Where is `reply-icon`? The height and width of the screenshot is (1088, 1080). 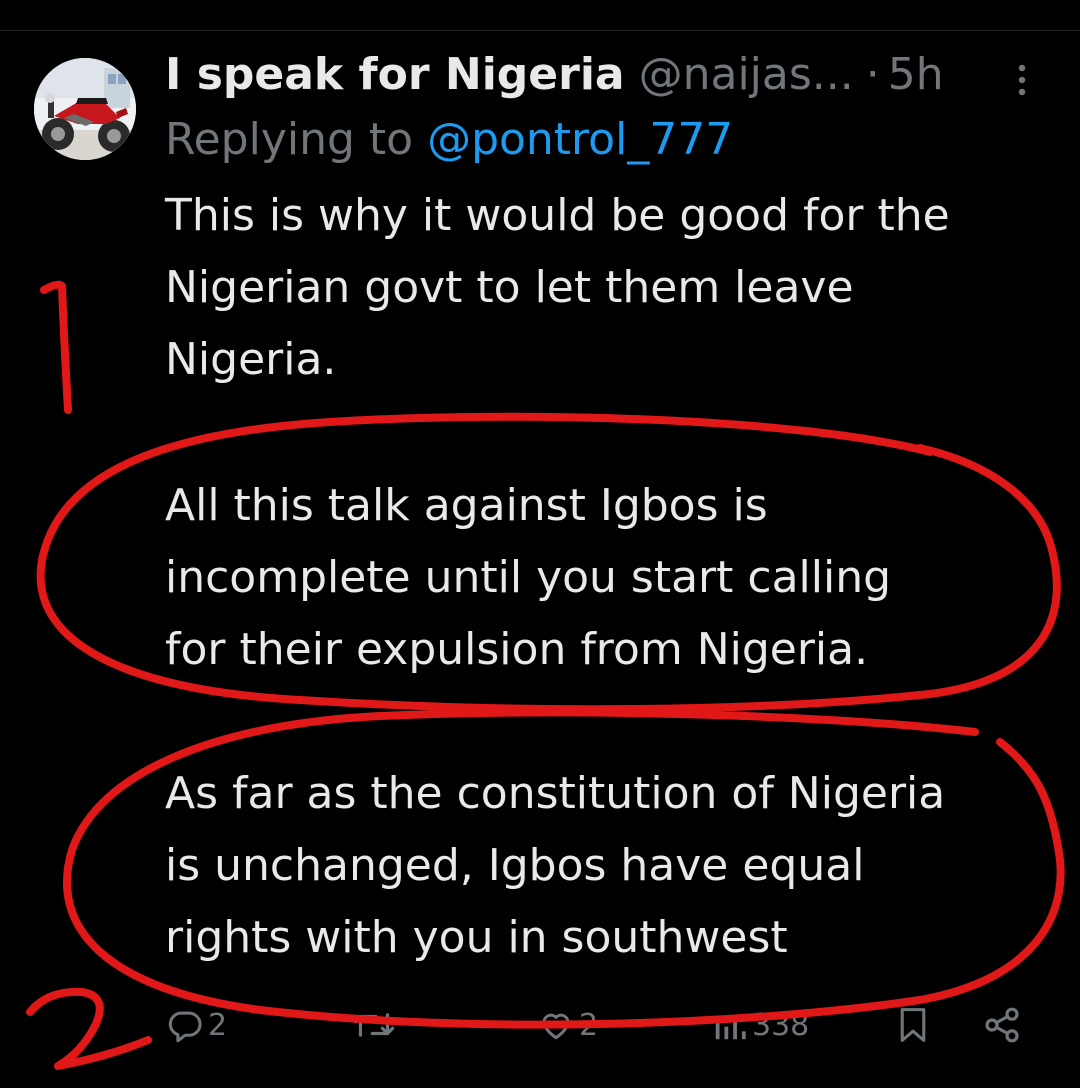
reply-icon is located at coordinates (185, 1025).